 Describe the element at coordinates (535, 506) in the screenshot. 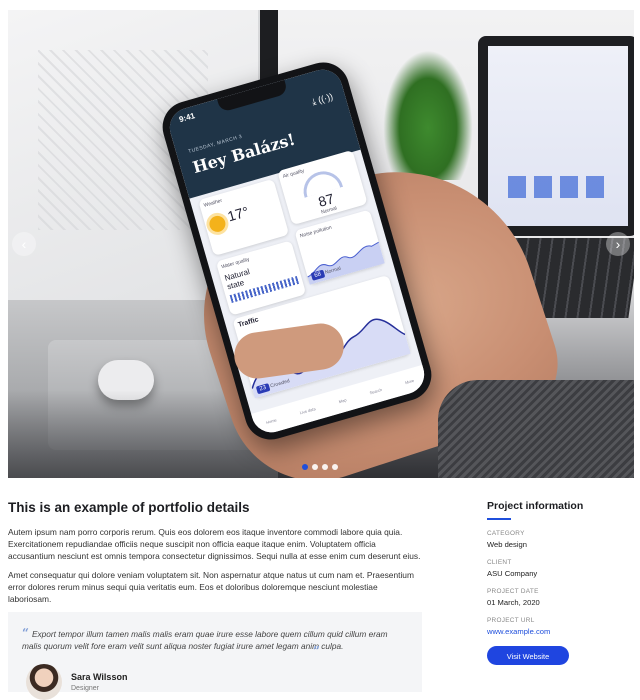

I see `project-info-title: Project information` at that location.